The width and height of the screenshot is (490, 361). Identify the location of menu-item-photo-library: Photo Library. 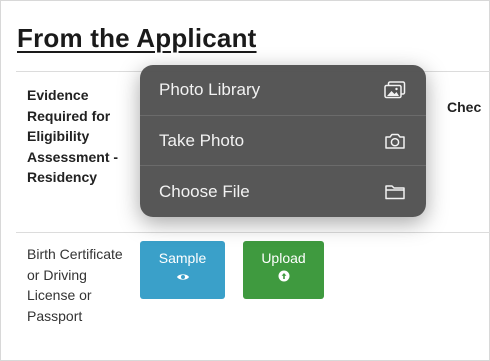
(283, 90).